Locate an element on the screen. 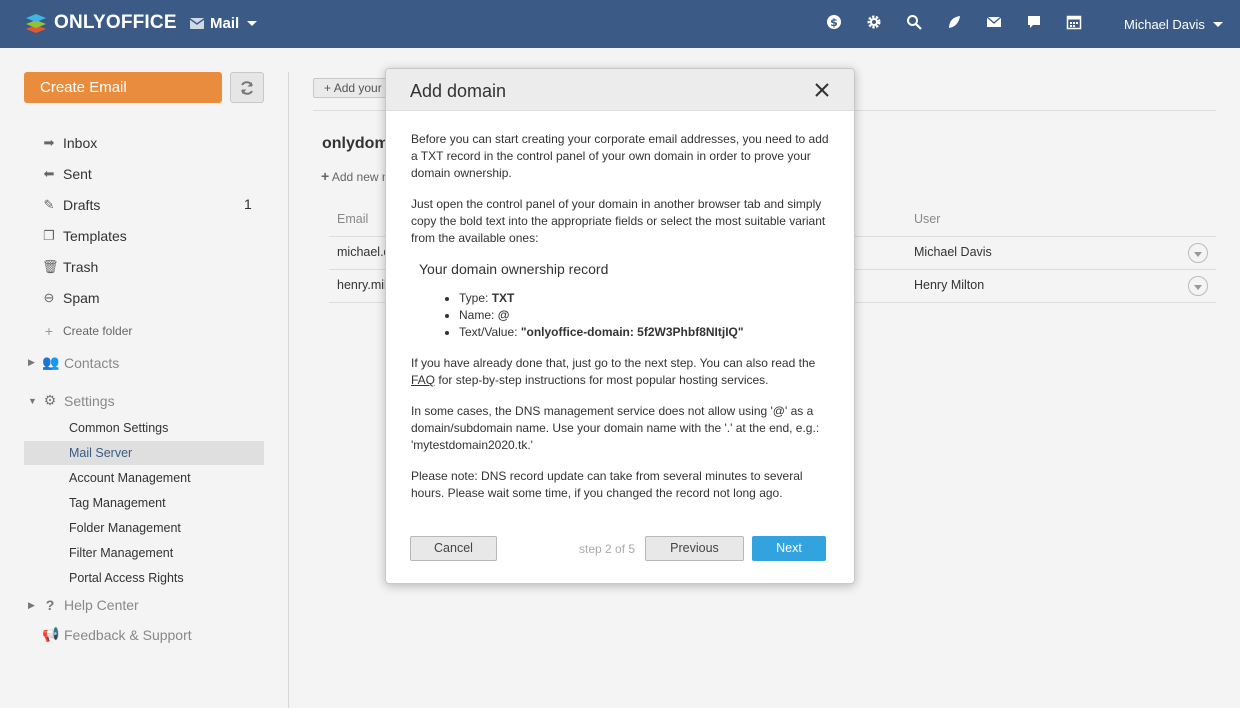  record-text-value: "onlyoffice-domain: 5f2W3Phbf8NItjIQ" is located at coordinates (632, 332).